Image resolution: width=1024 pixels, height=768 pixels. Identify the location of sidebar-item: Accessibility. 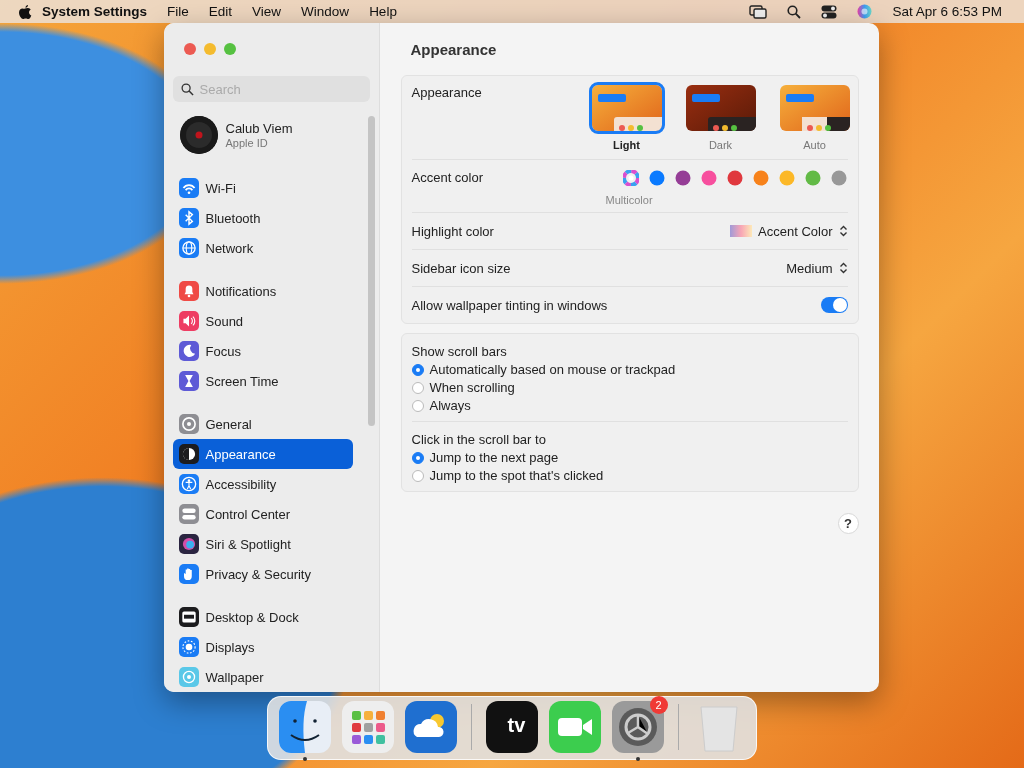
(262, 484).